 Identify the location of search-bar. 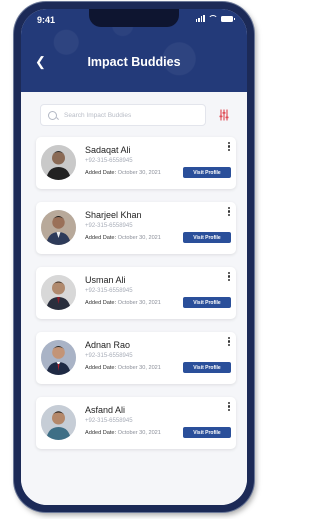
(123, 115).